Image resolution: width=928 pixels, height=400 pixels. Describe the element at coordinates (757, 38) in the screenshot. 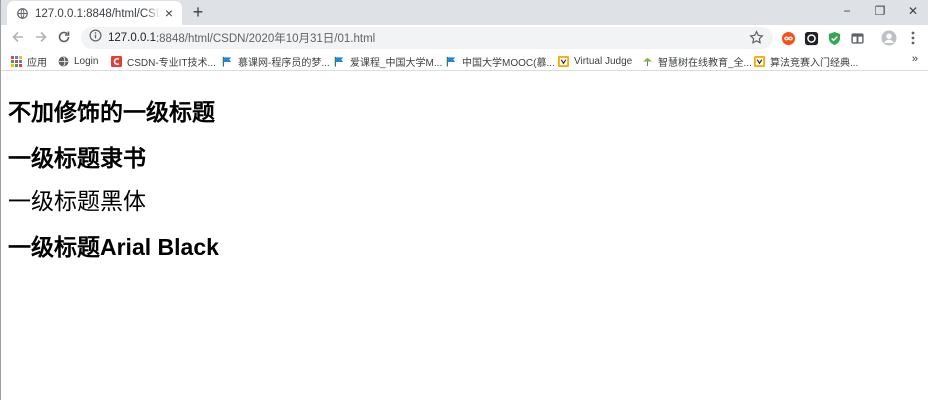

I see `bookmark-star-icon` at that location.